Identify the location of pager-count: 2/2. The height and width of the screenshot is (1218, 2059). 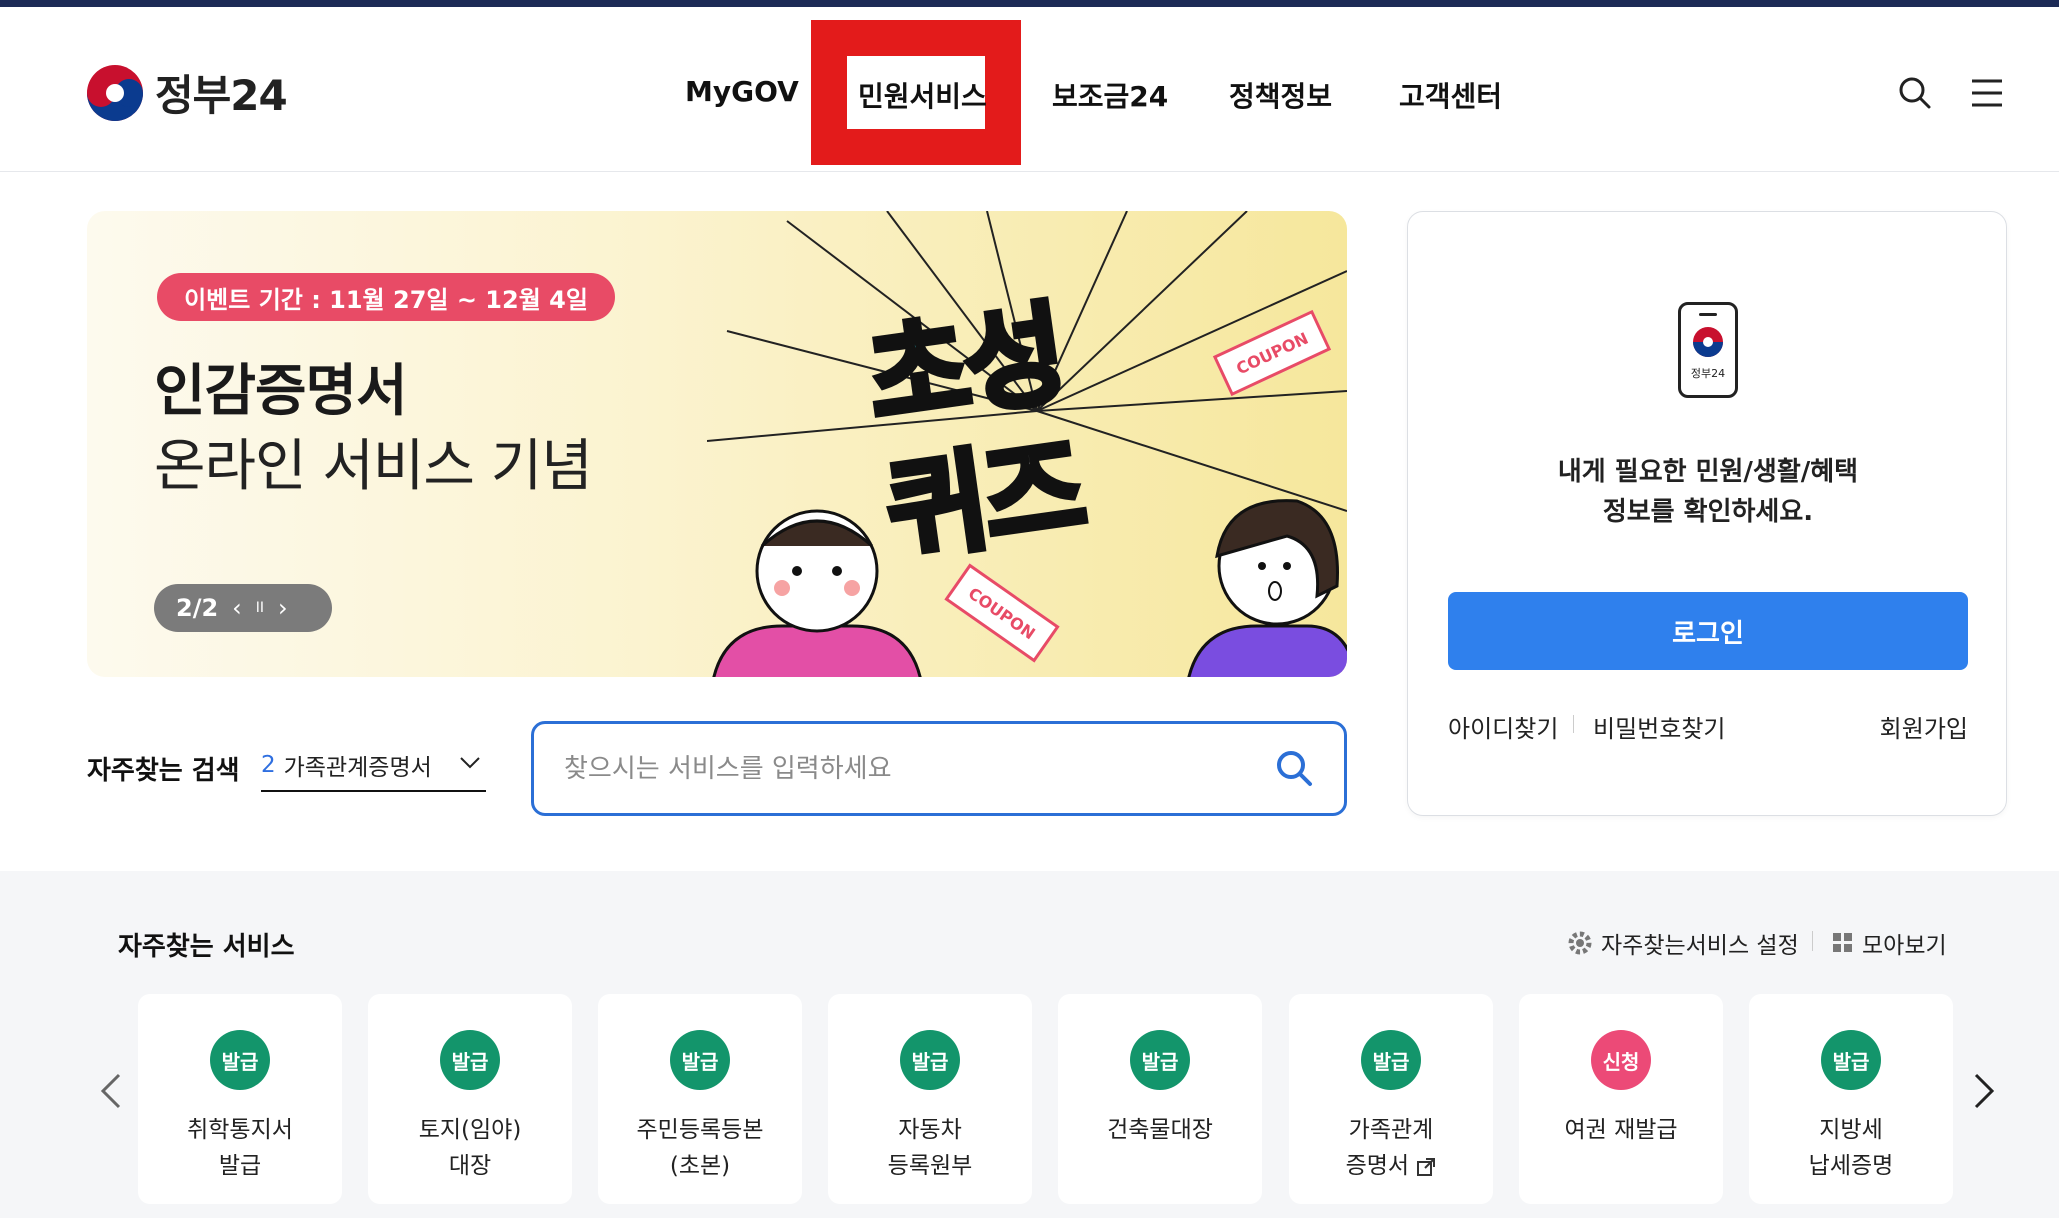
(197, 608).